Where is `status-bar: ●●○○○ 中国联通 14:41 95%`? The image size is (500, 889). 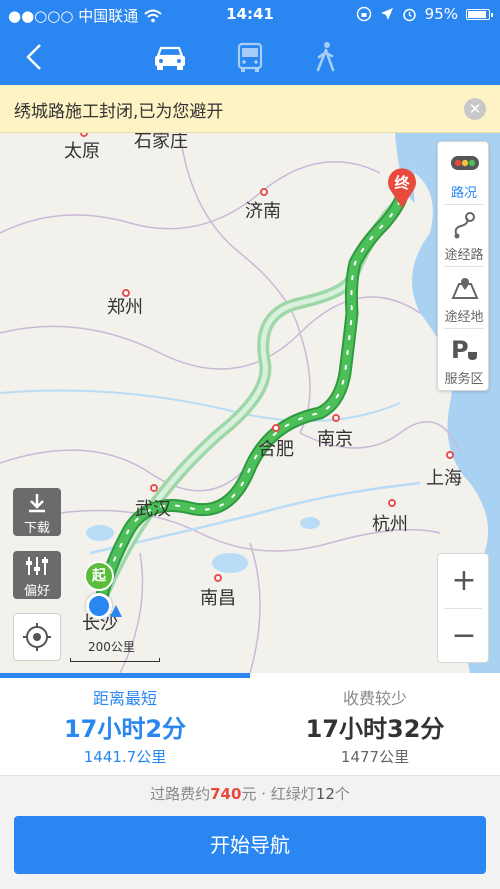 status-bar: ●●○○○ 中国联通 14:41 95% is located at coordinates (250, 15).